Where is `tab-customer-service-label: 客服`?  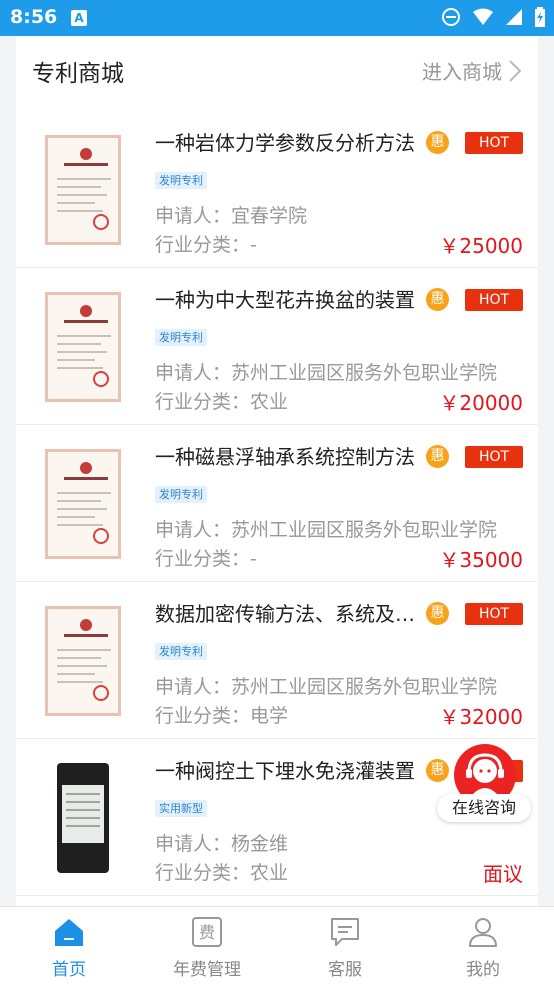
tab-customer-service-label: 客服 is located at coordinates (345, 970).